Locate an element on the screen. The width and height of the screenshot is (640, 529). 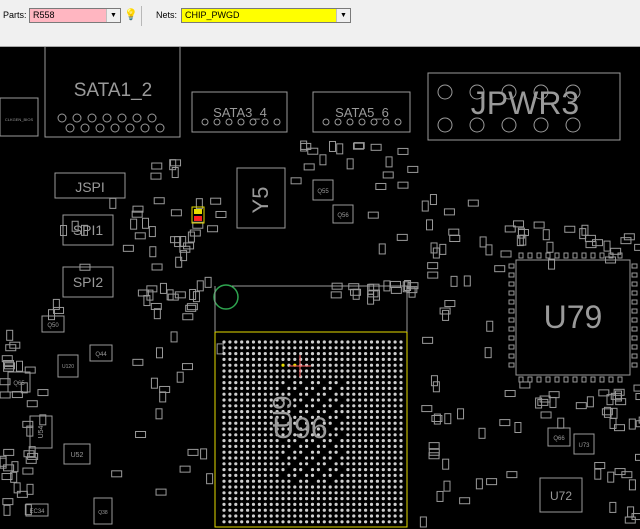
u79-label: U79 is located at coordinates (573, 317).